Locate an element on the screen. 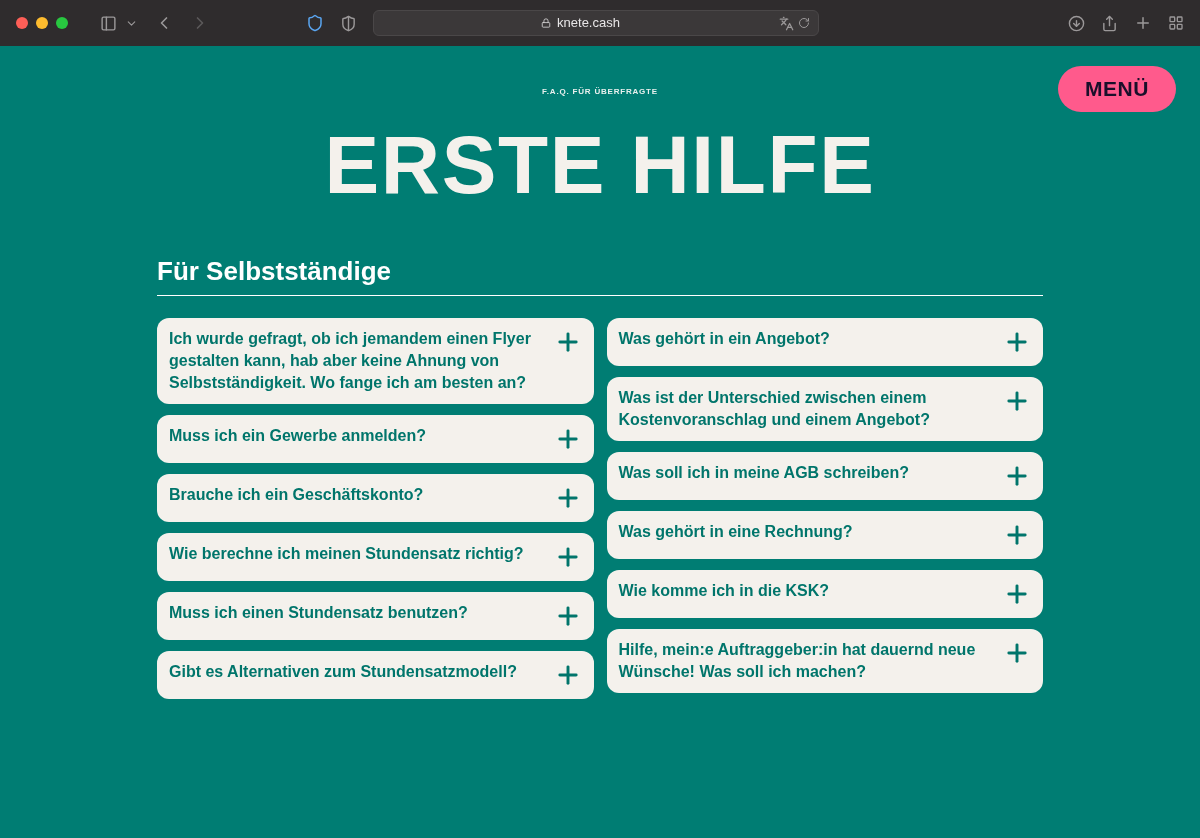  faq-item: Was gehört in eine Rechnung? is located at coordinates (824, 535).